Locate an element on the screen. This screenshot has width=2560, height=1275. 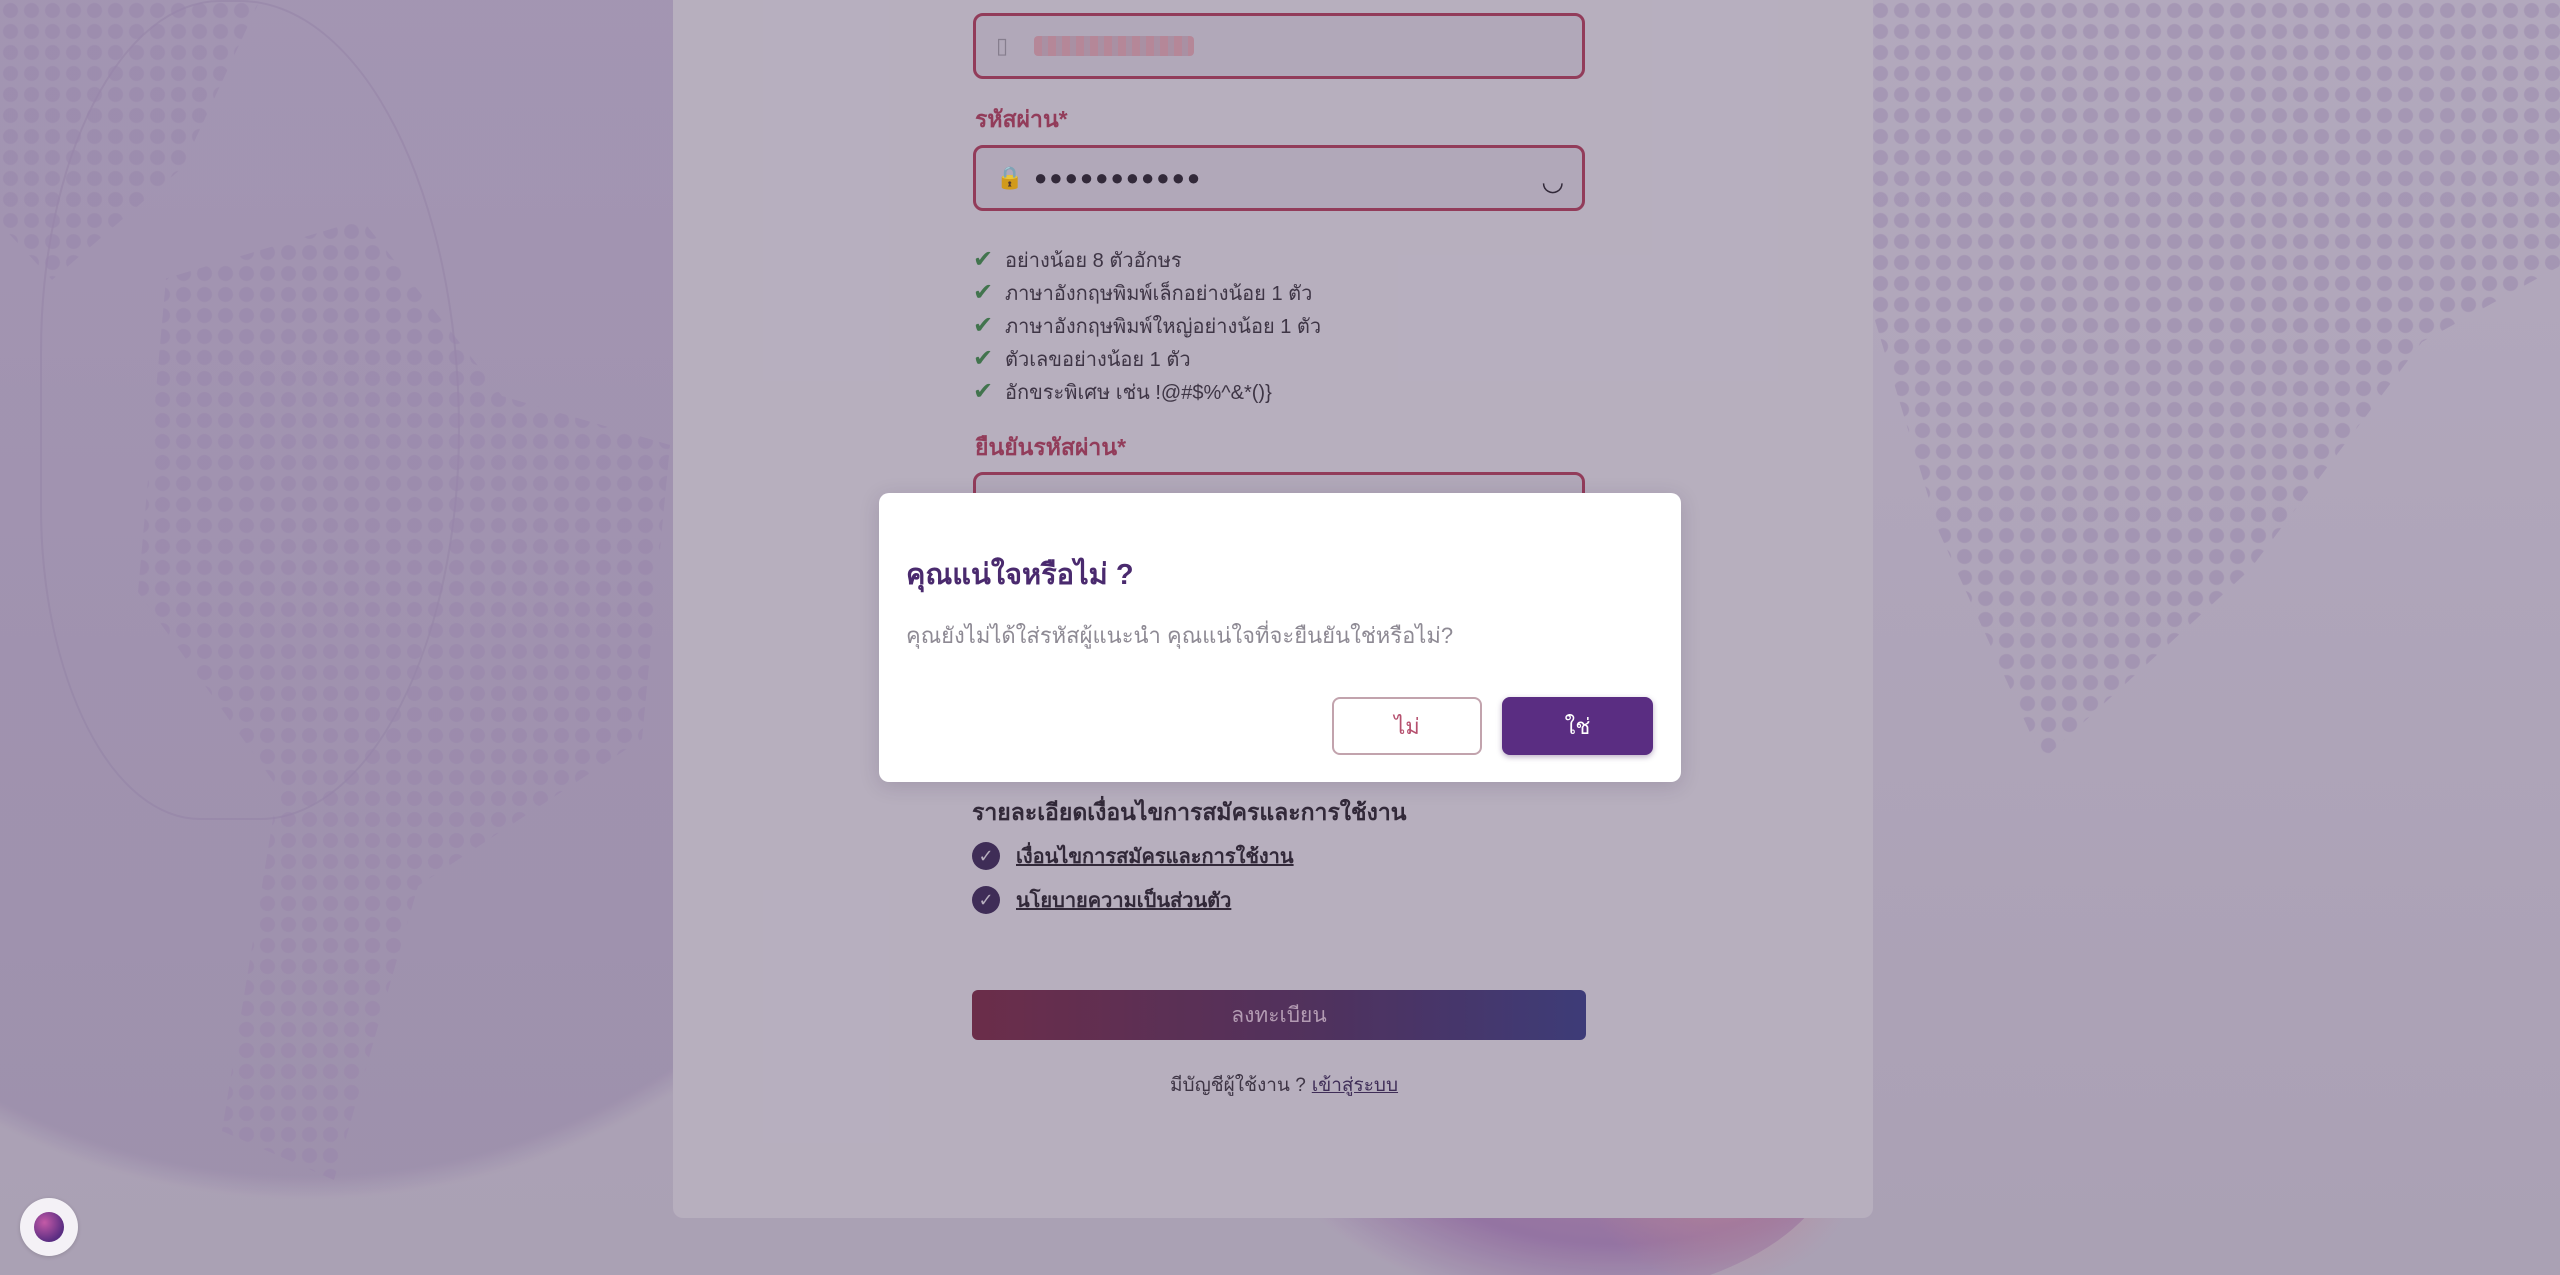
yes-button: ใช่ is located at coordinates (1577, 726).